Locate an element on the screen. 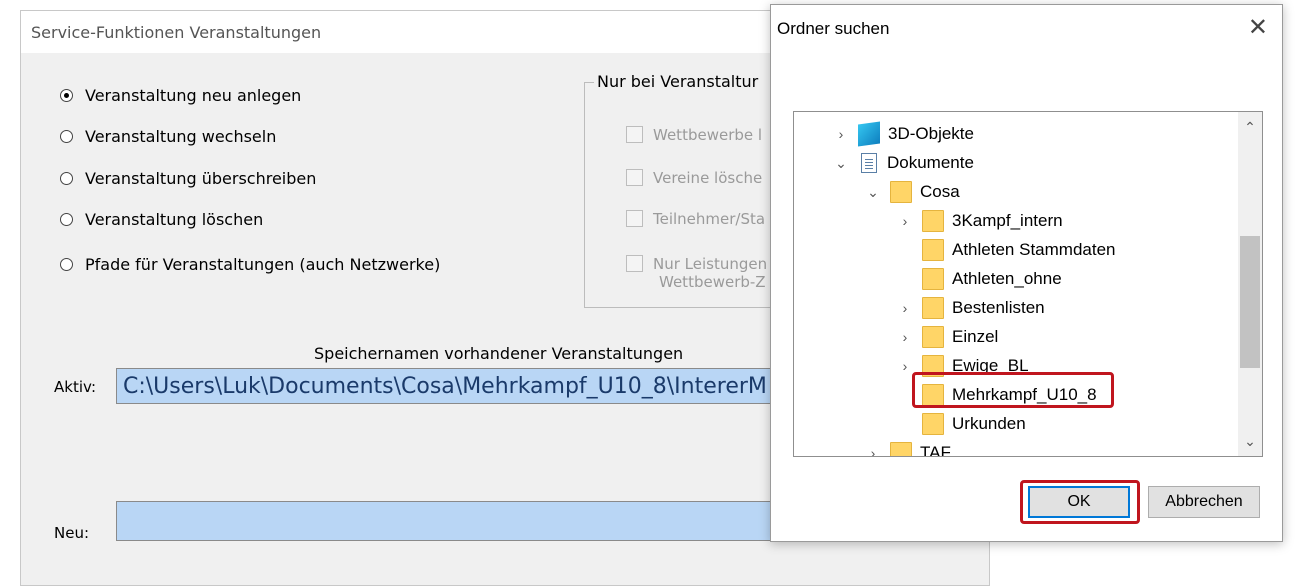 The image size is (1300, 586). tree-item-label: Dokumente is located at coordinates (930, 162).